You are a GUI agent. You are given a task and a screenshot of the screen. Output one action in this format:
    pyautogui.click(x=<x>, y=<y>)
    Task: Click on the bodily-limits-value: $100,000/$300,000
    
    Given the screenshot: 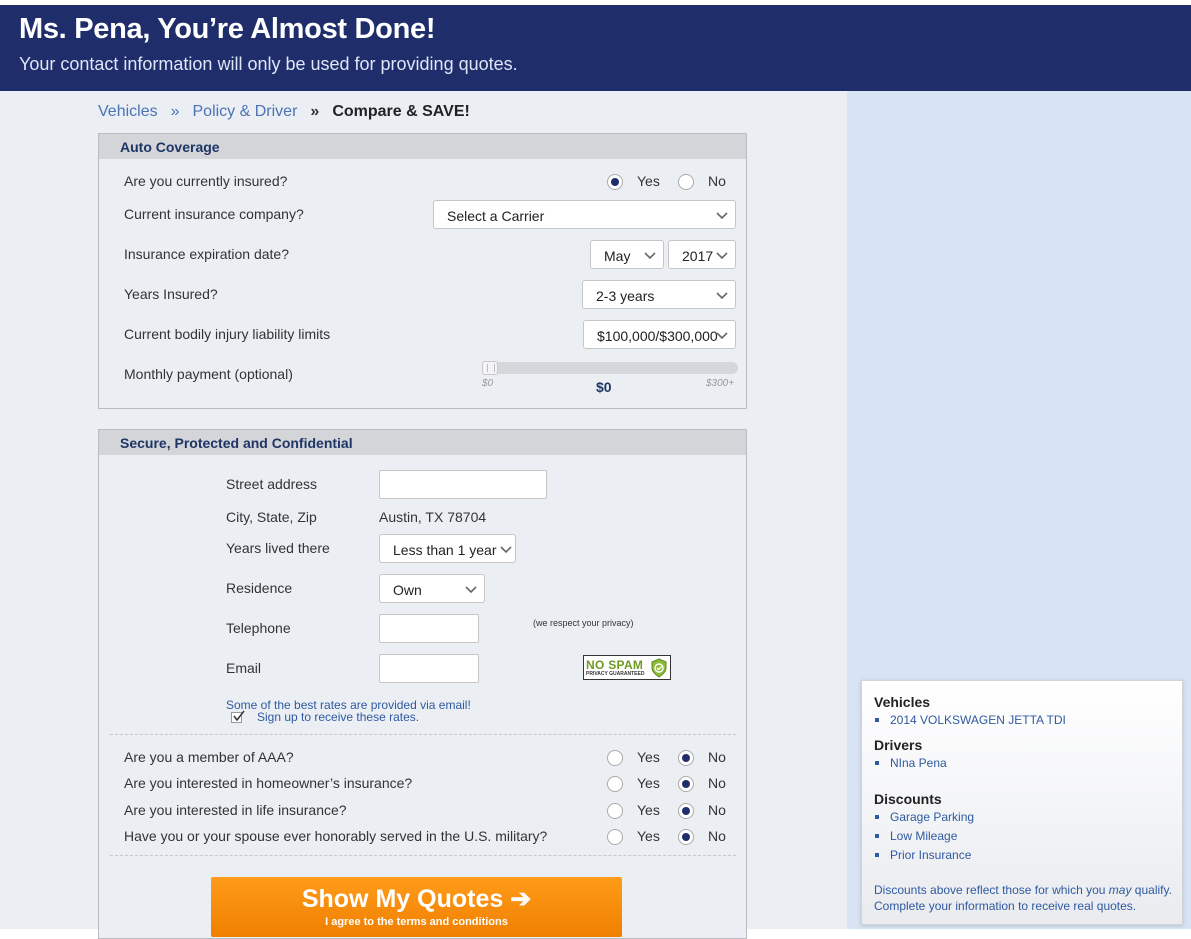 What is the action you would take?
    pyautogui.click(x=657, y=336)
    